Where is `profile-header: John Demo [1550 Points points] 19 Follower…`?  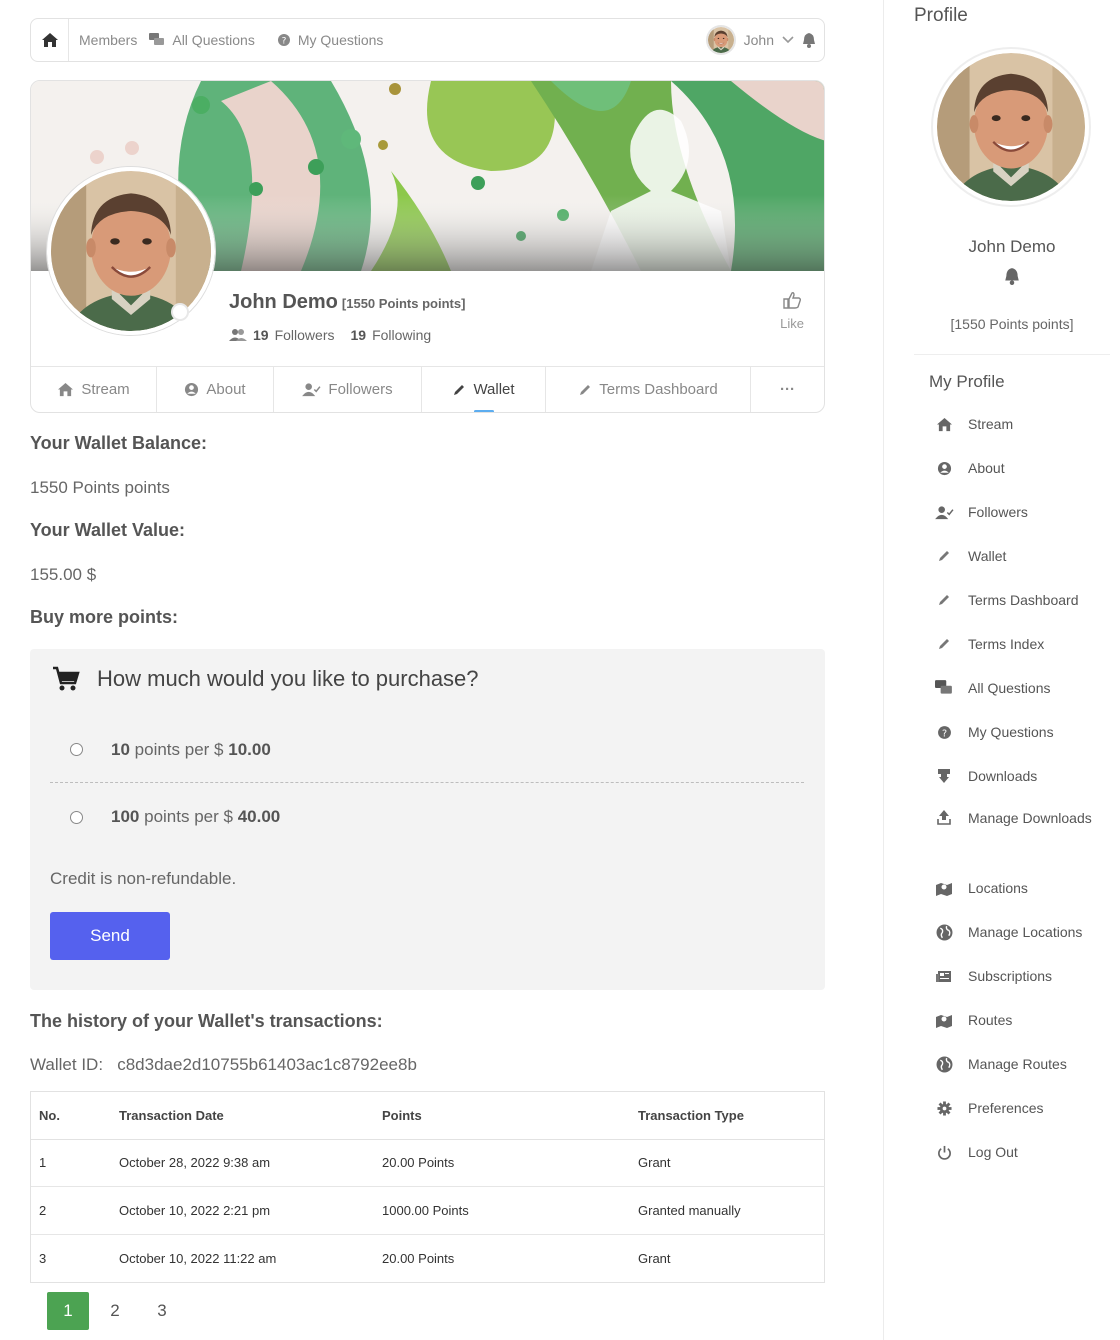
profile-header: John Demo [1550 Points points] 19 Follower… is located at coordinates (427, 266).